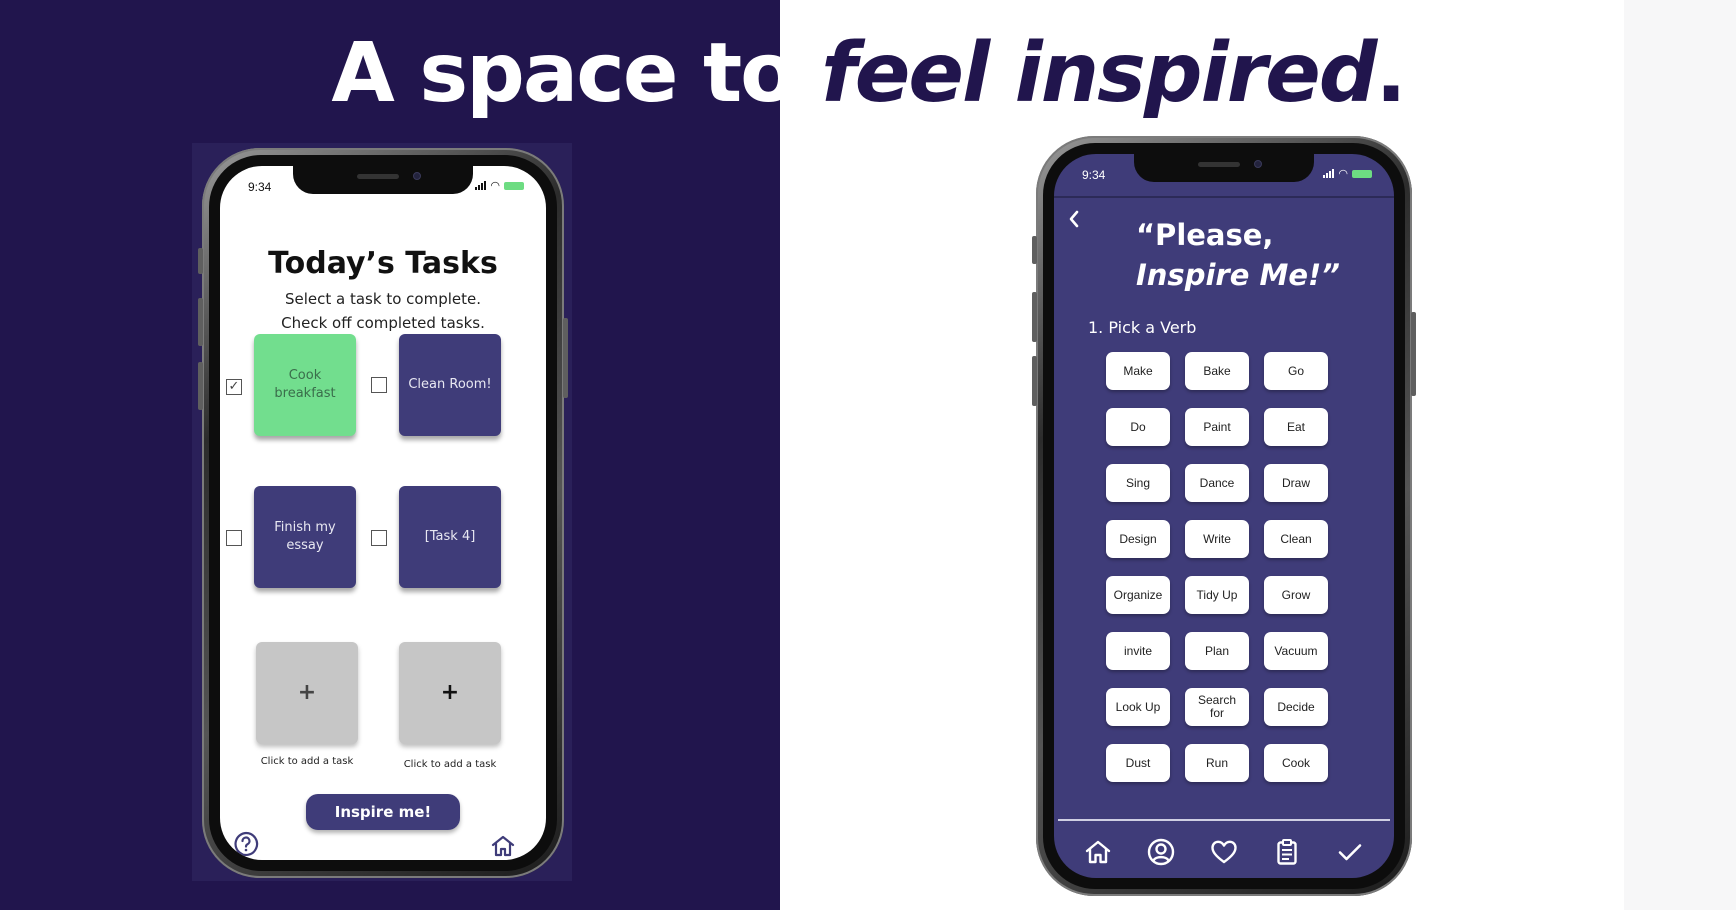 This screenshot has width=1736, height=910. What do you see at coordinates (1138, 763) in the screenshot?
I see `verb-chip: Dust` at bounding box center [1138, 763].